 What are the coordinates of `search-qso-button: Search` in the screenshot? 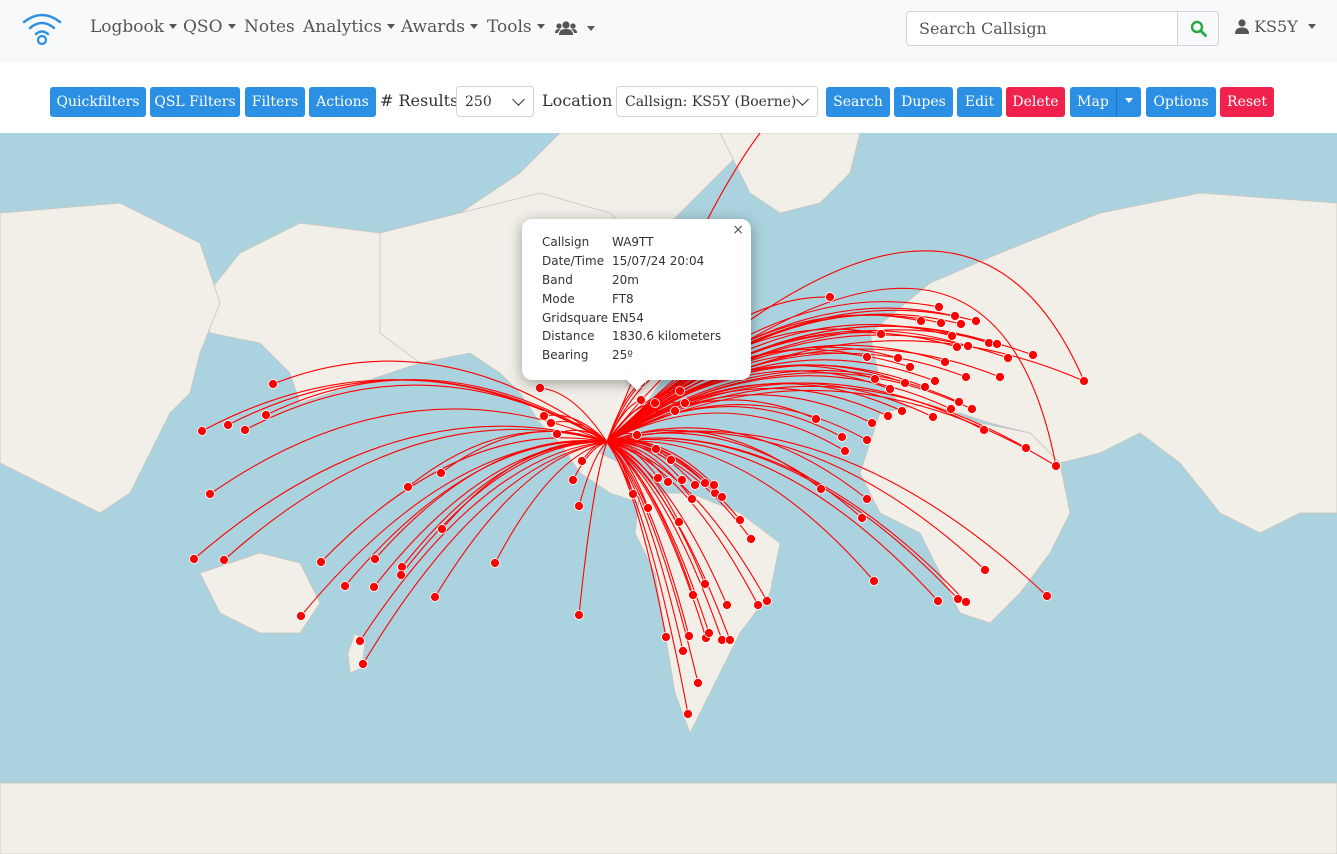 It's located at (858, 102).